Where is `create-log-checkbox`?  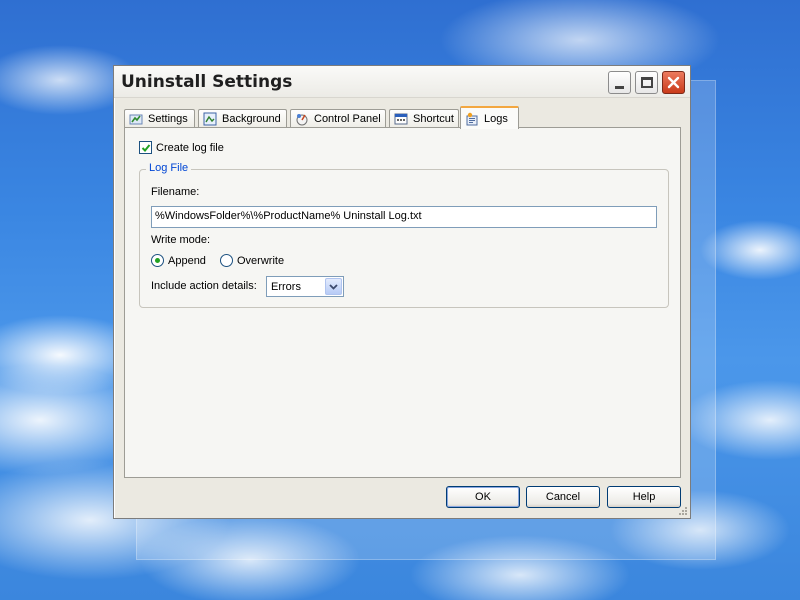 create-log-checkbox is located at coordinates (145, 147).